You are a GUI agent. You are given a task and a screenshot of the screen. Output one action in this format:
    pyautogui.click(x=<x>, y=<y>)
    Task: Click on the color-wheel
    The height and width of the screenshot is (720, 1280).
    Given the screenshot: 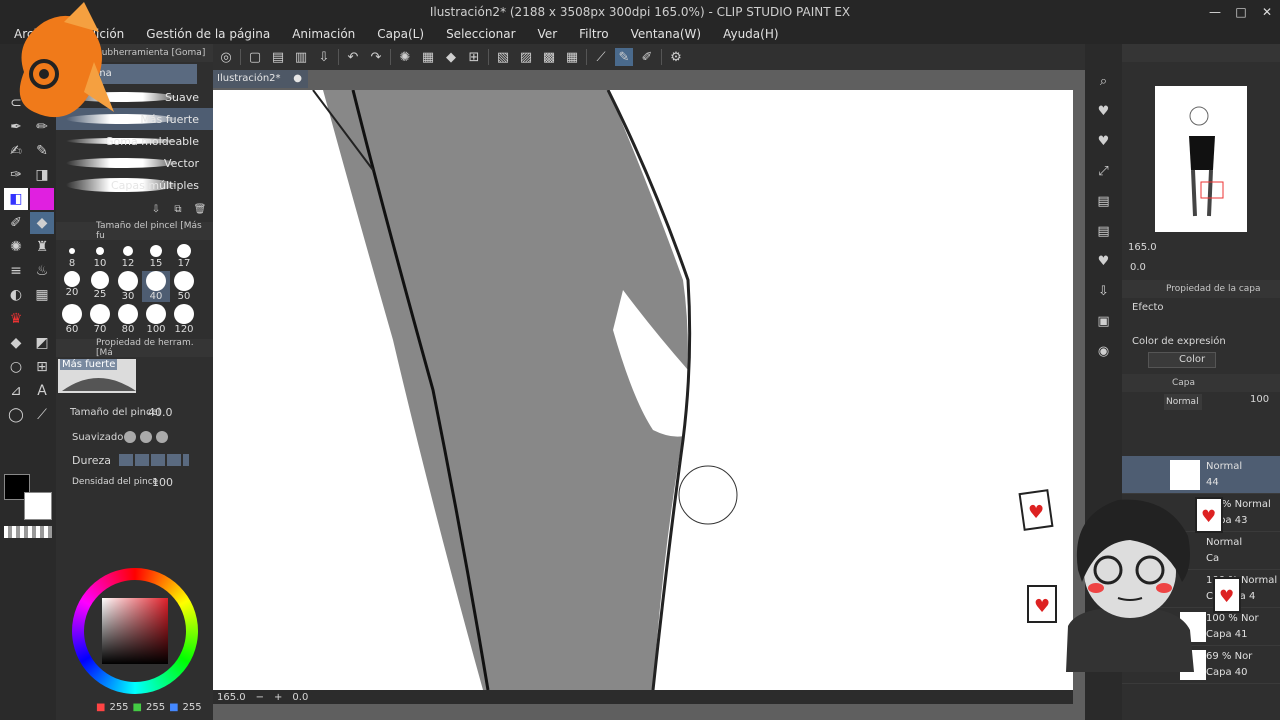 What is the action you would take?
    pyautogui.click(x=135, y=631)
    